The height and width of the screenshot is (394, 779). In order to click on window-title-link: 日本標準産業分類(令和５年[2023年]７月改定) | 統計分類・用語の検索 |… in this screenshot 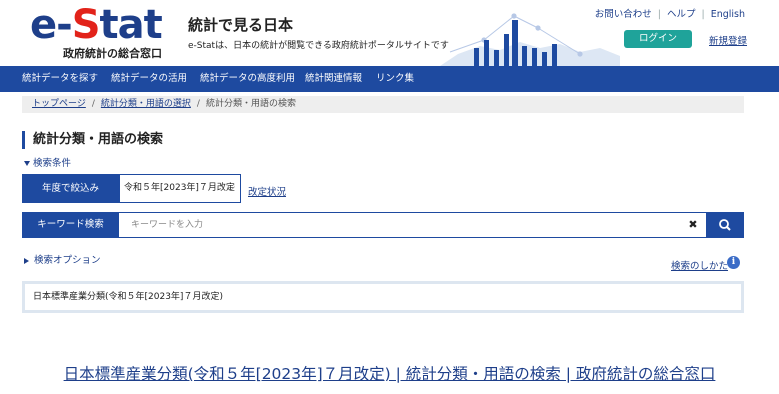, I will do `click(389, 373)`.